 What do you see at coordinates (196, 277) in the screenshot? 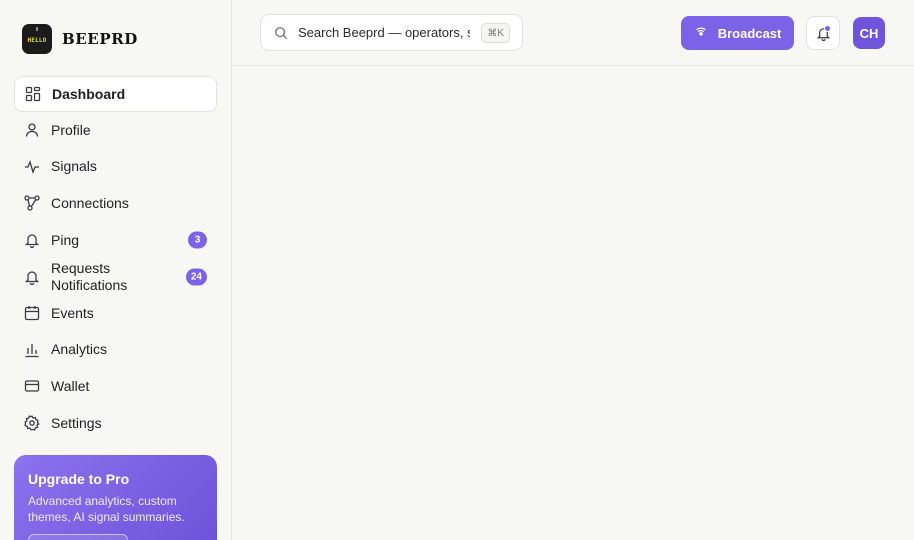
I see `count-badge: 24` at bounding box center [196, 277].